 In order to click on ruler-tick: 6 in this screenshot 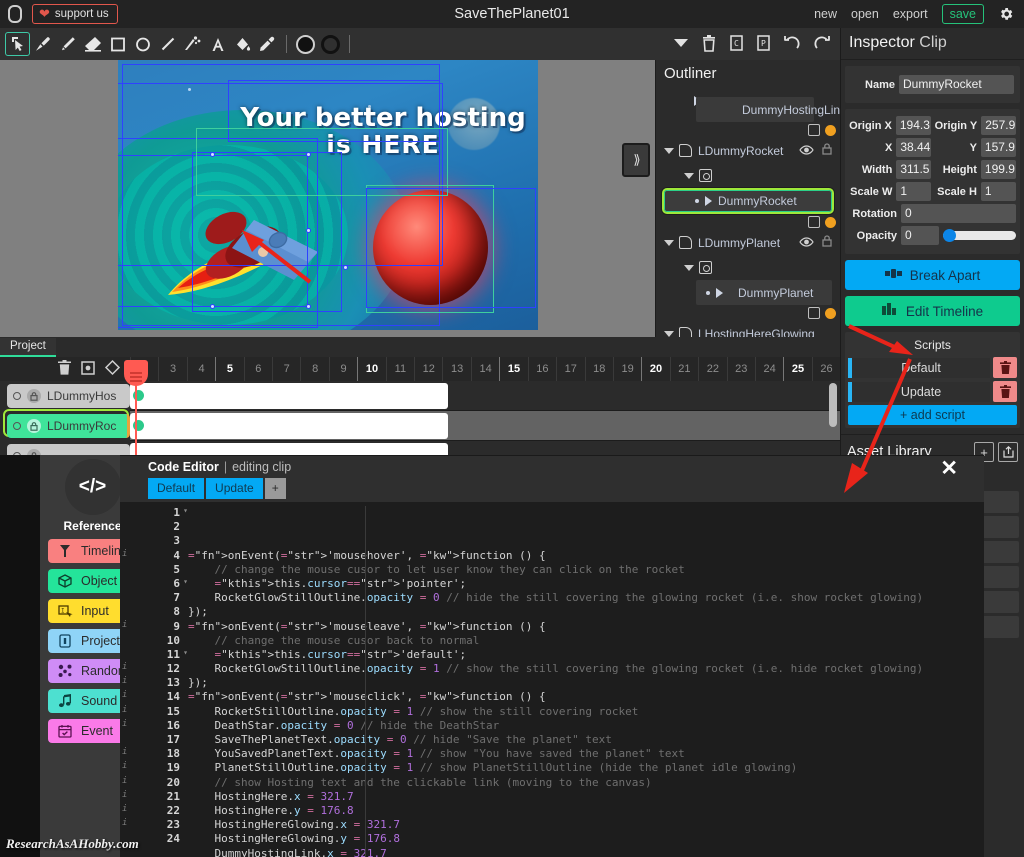, I will do `click(257, 369)`.